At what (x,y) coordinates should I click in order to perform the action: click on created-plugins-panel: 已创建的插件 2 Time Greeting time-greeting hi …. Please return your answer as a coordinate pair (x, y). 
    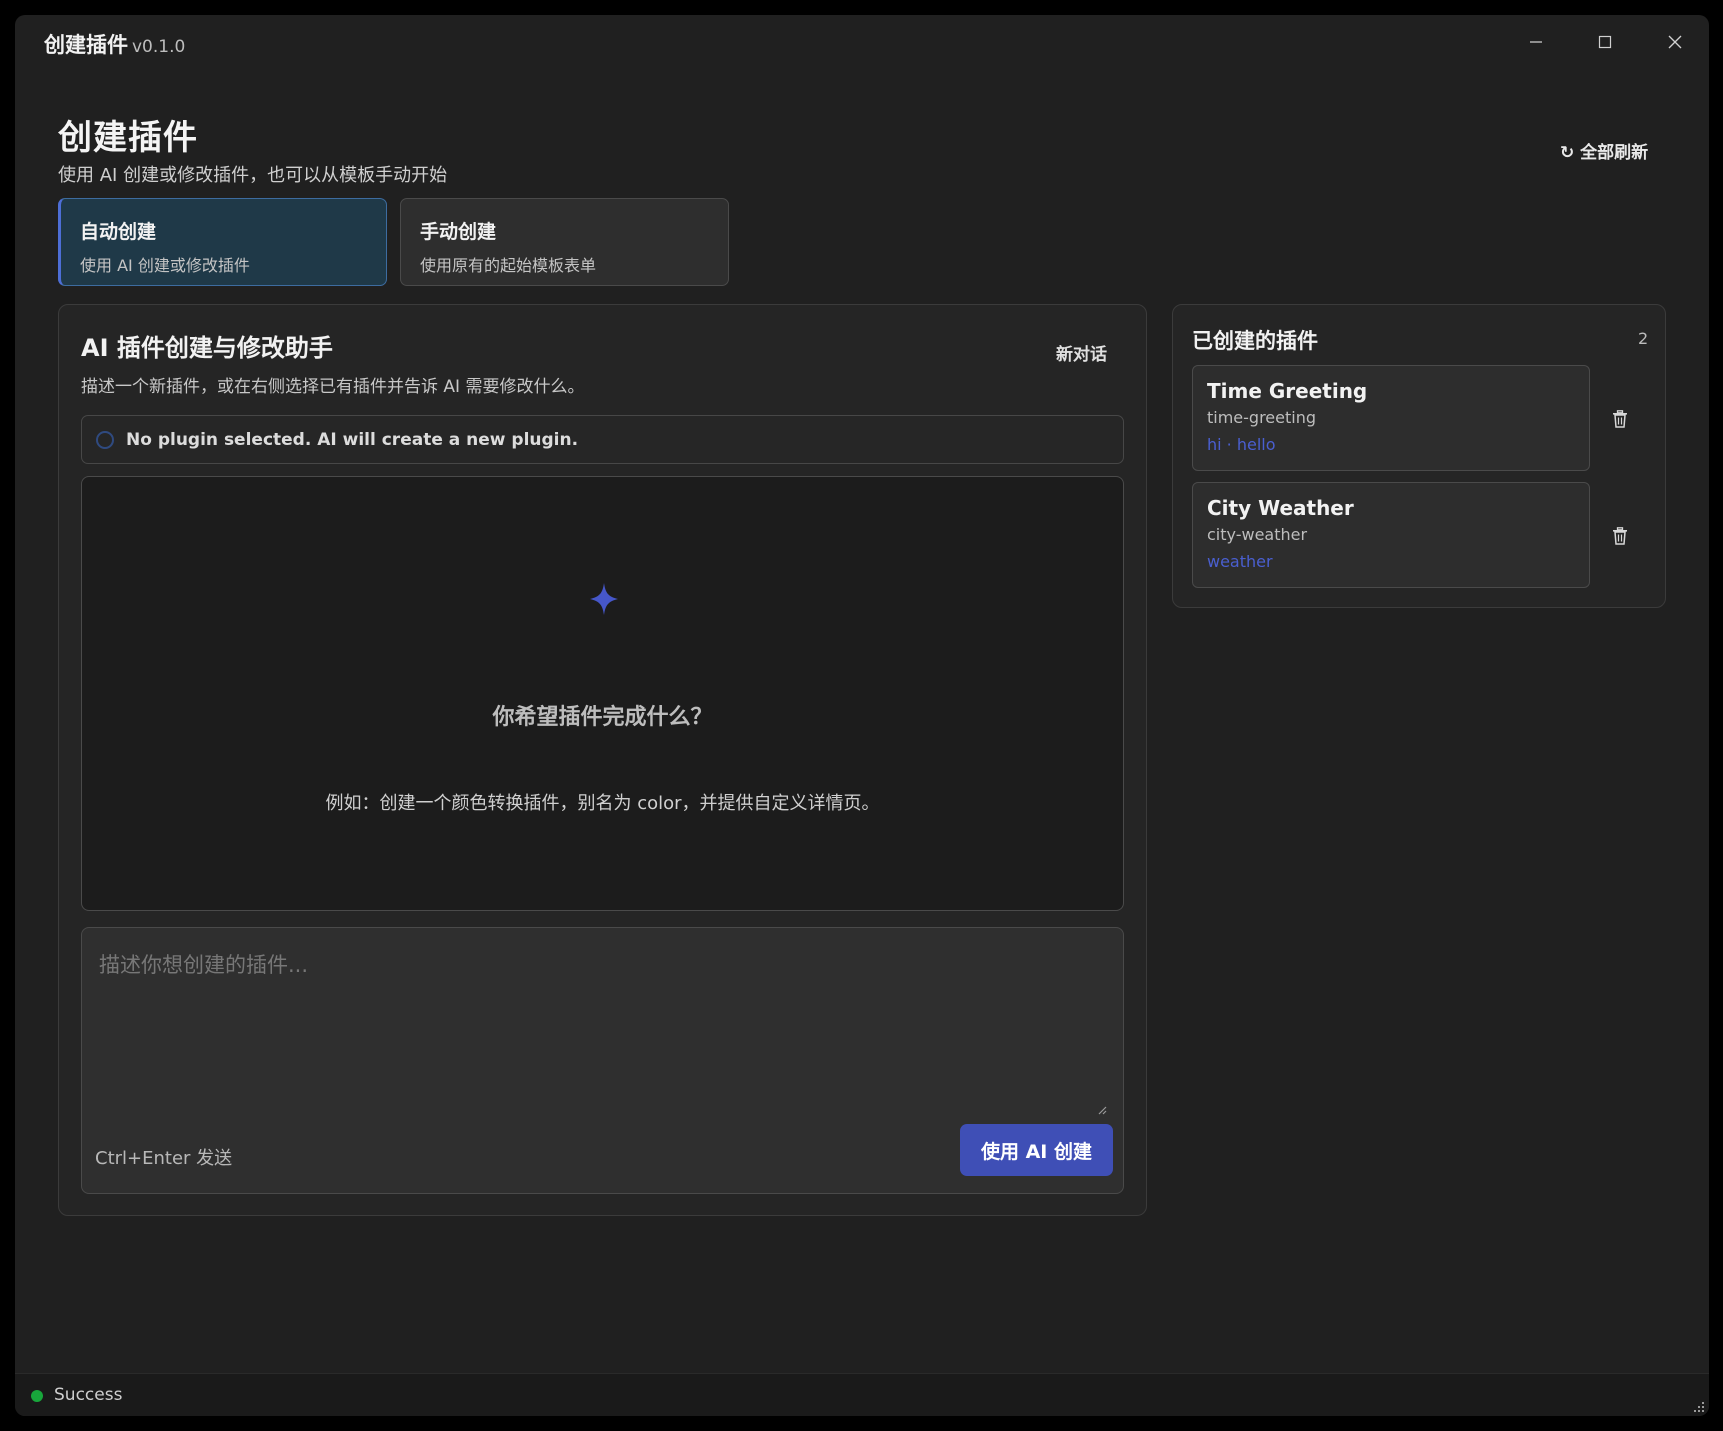
    Looking at the image, I should click on (1419, 456).